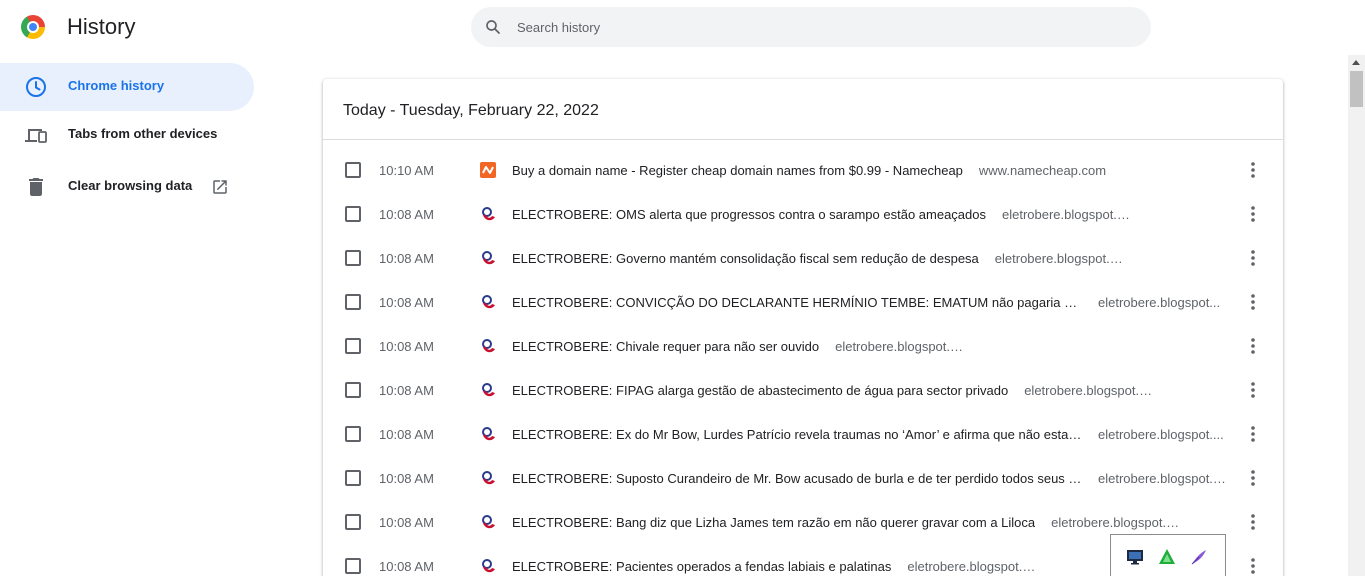  I want to click on sidebar-item-label: Clear browsing data, so click(130, 185).